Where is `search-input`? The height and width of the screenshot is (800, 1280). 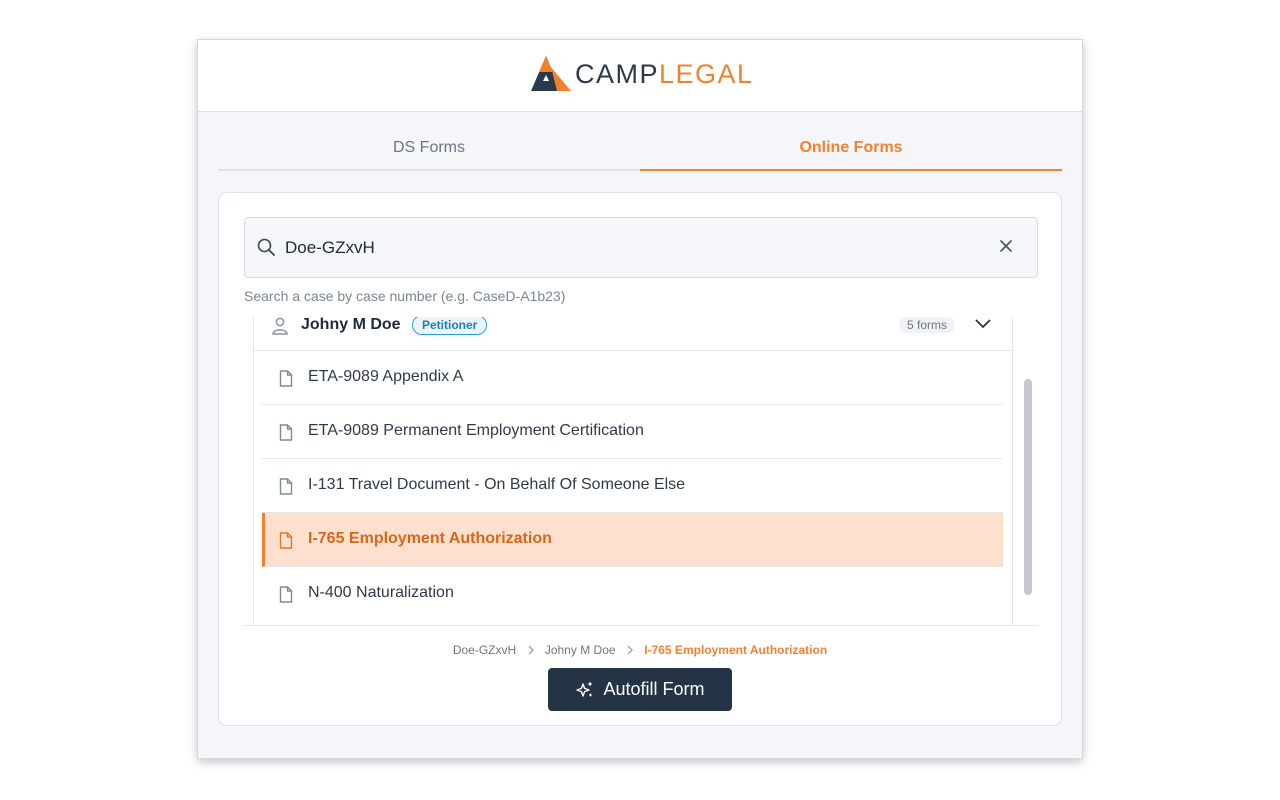
search-input is located at coordinates (635, 248).